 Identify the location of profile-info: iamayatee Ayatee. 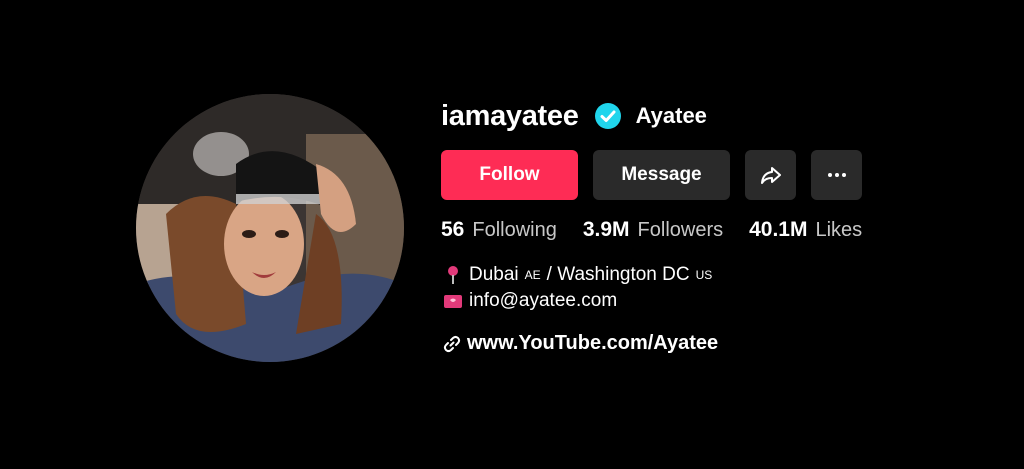
(574, 116).